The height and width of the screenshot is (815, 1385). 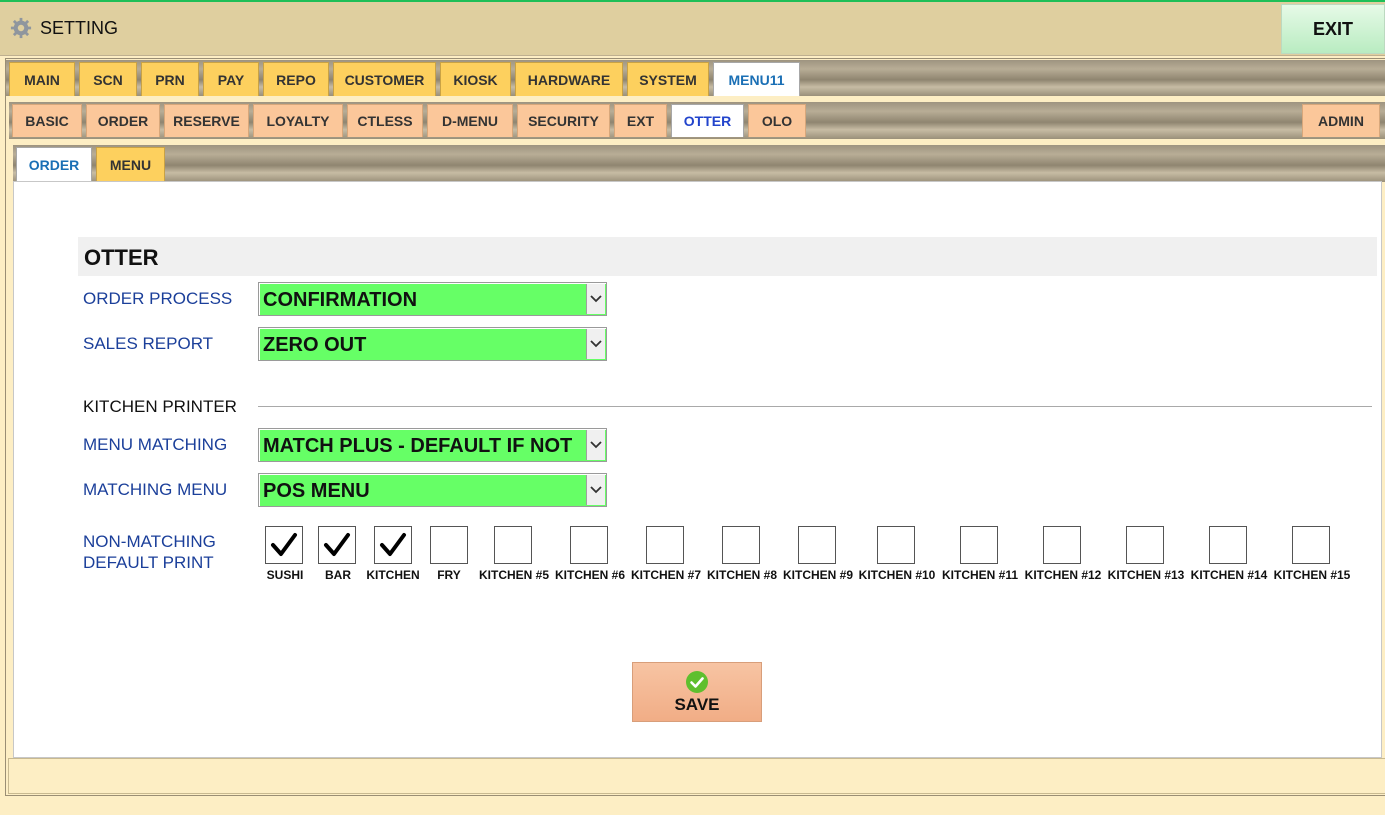 I want to click on printer-checkbox-label: KITCHEN #15, so click(x=1312, y=575).